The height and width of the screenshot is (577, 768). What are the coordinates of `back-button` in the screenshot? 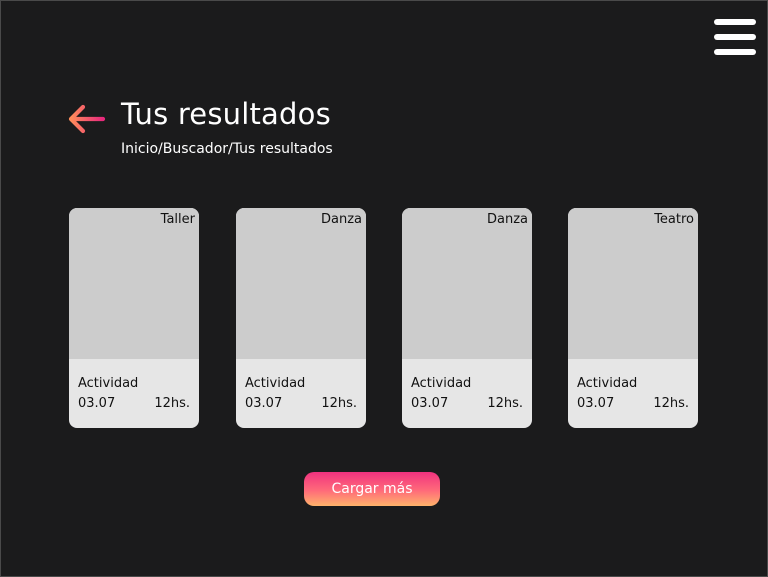 It's located at (87, 119).